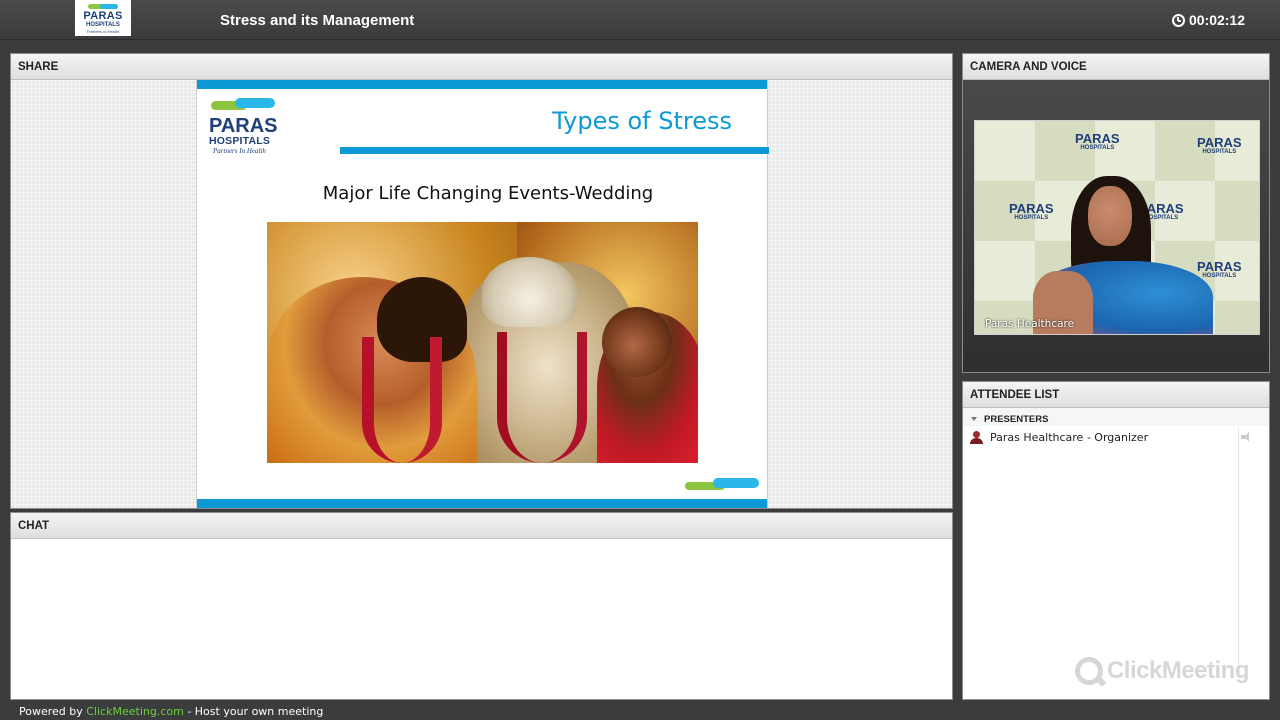 Image resolution: width=1280 pixels, height=720 pixels. I want to click on clock-icon, so click(1178, 20).